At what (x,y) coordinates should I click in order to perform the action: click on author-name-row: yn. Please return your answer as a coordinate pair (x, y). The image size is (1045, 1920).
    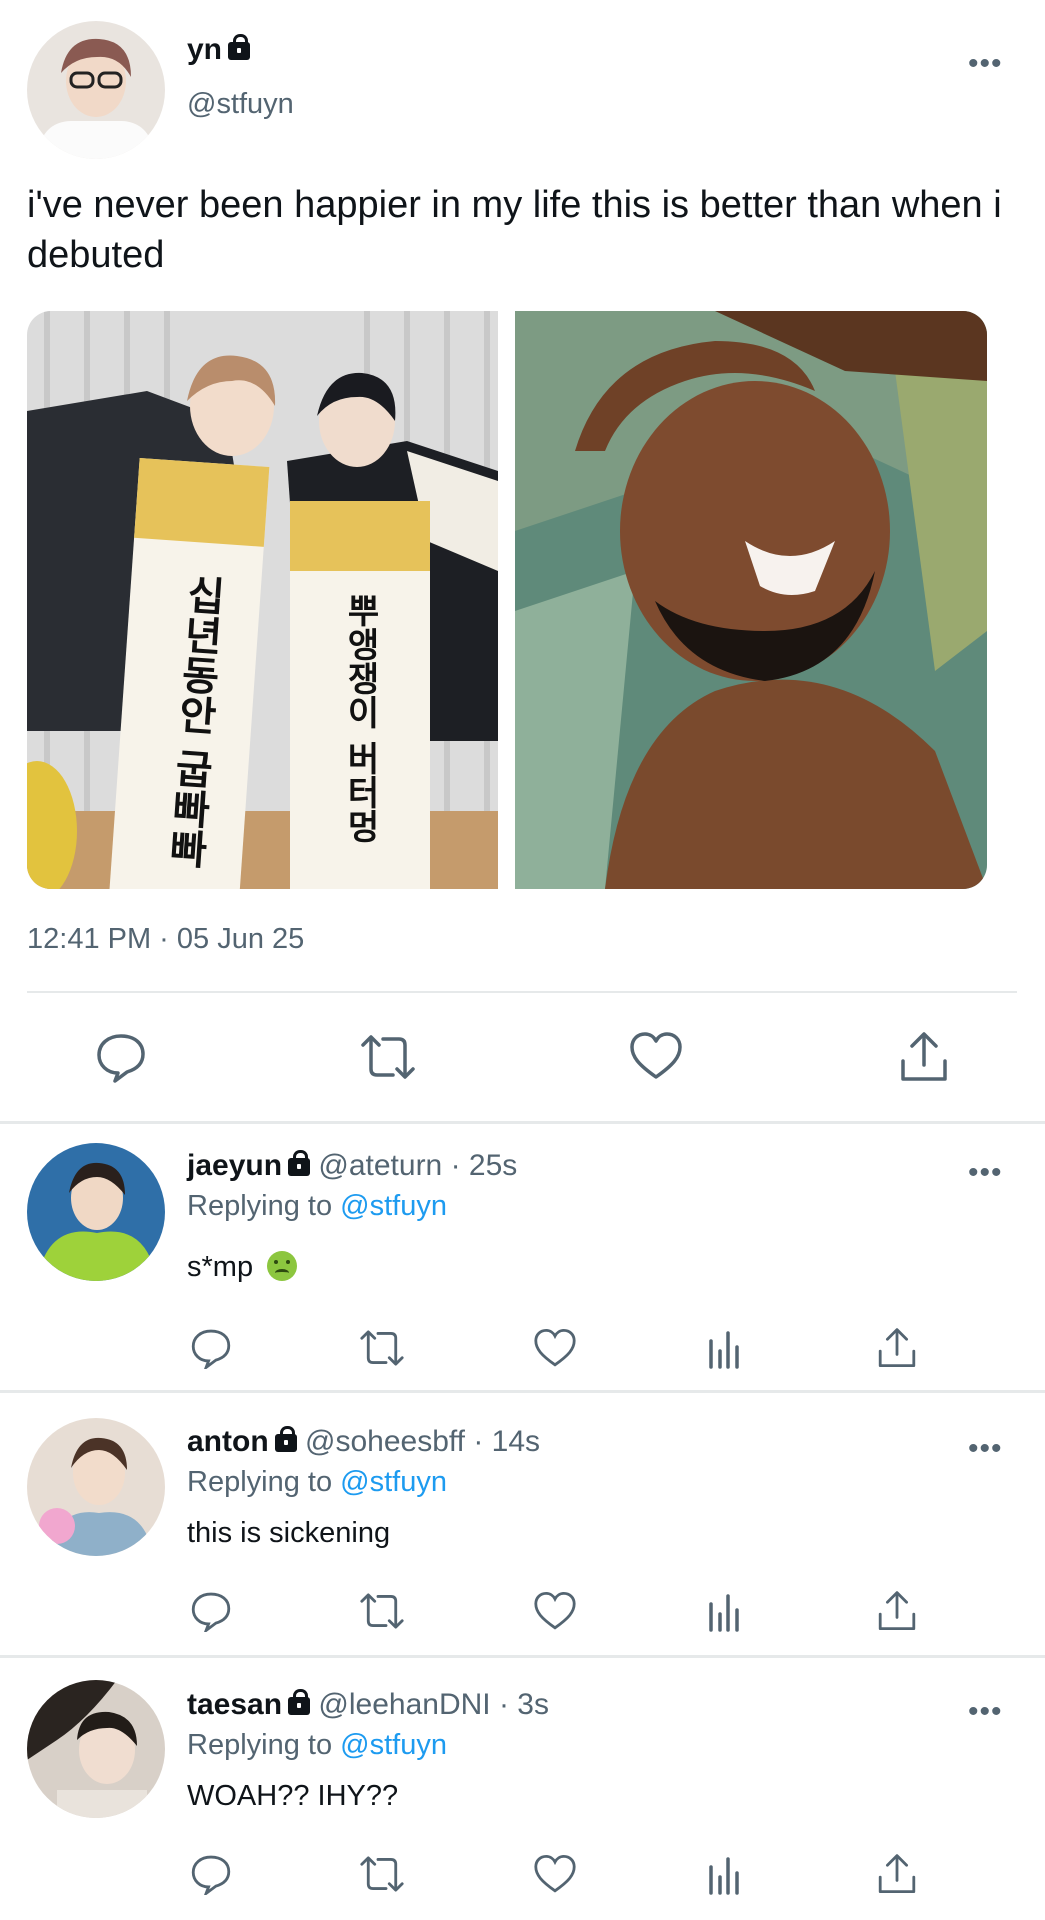
    Looking at the image, I should click on (219, 50).